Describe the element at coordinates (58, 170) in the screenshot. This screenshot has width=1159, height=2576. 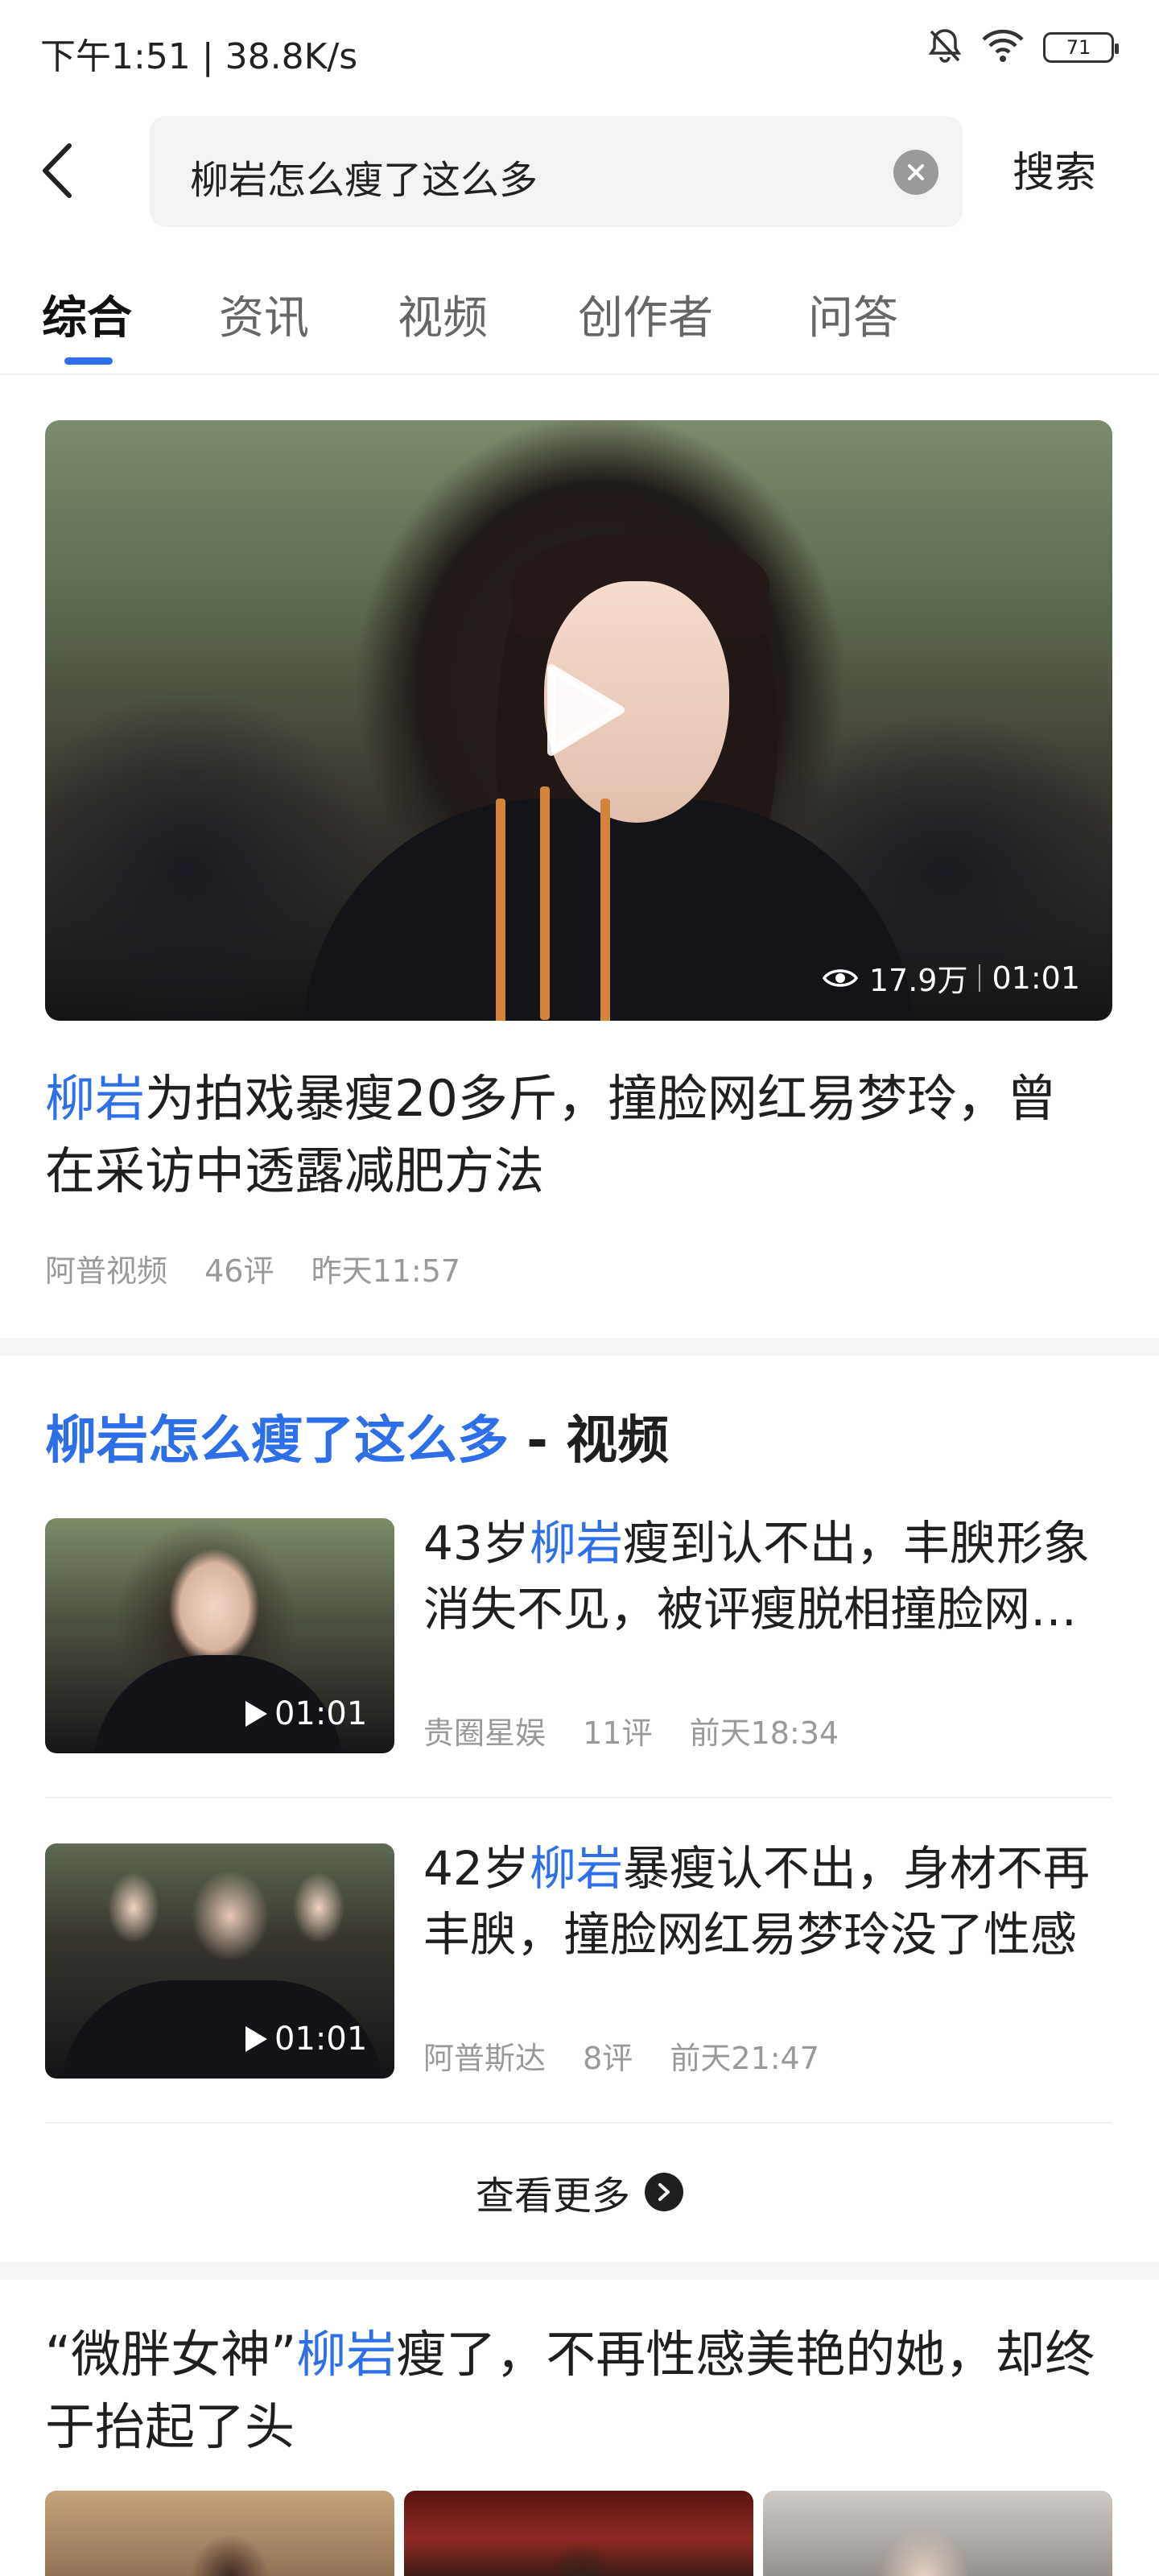
I see `chevron-left-icon` at that location.